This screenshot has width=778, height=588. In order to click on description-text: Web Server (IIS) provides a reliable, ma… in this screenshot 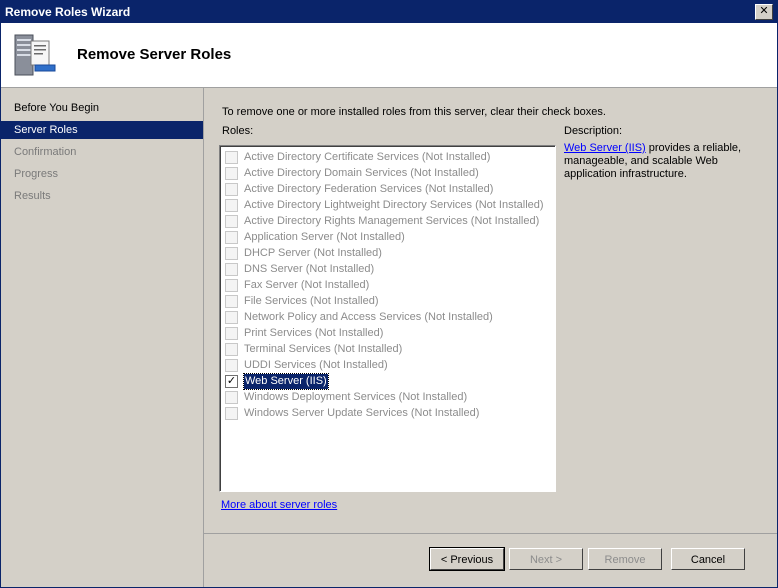, I will do `click(664, 161)`.